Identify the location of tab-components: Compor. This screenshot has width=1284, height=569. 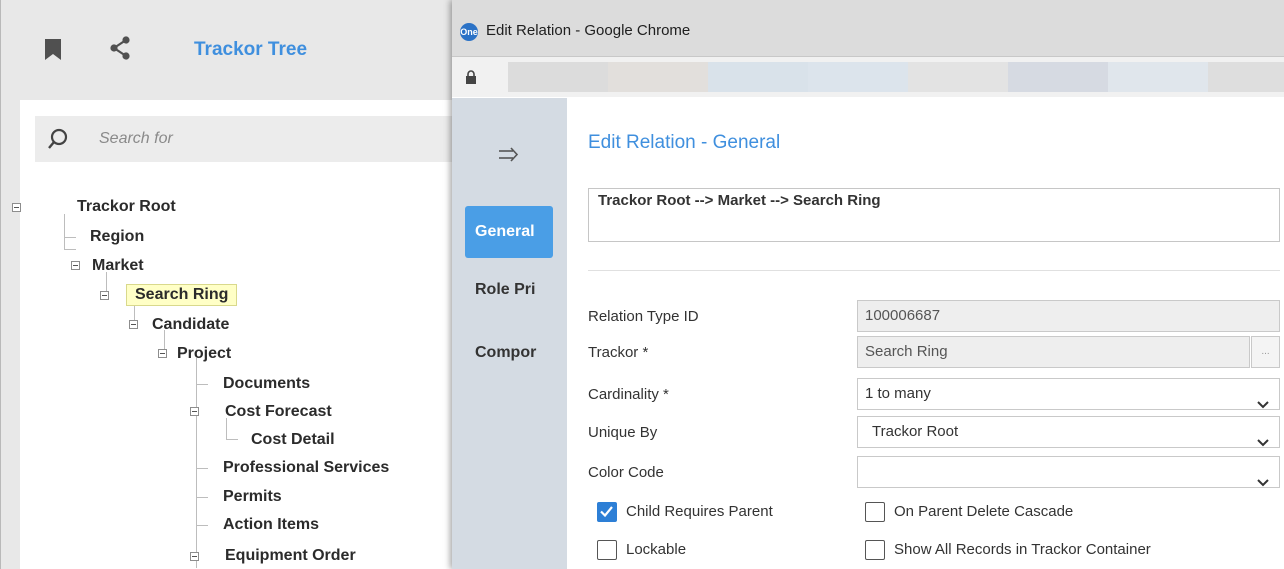
(509, 353).